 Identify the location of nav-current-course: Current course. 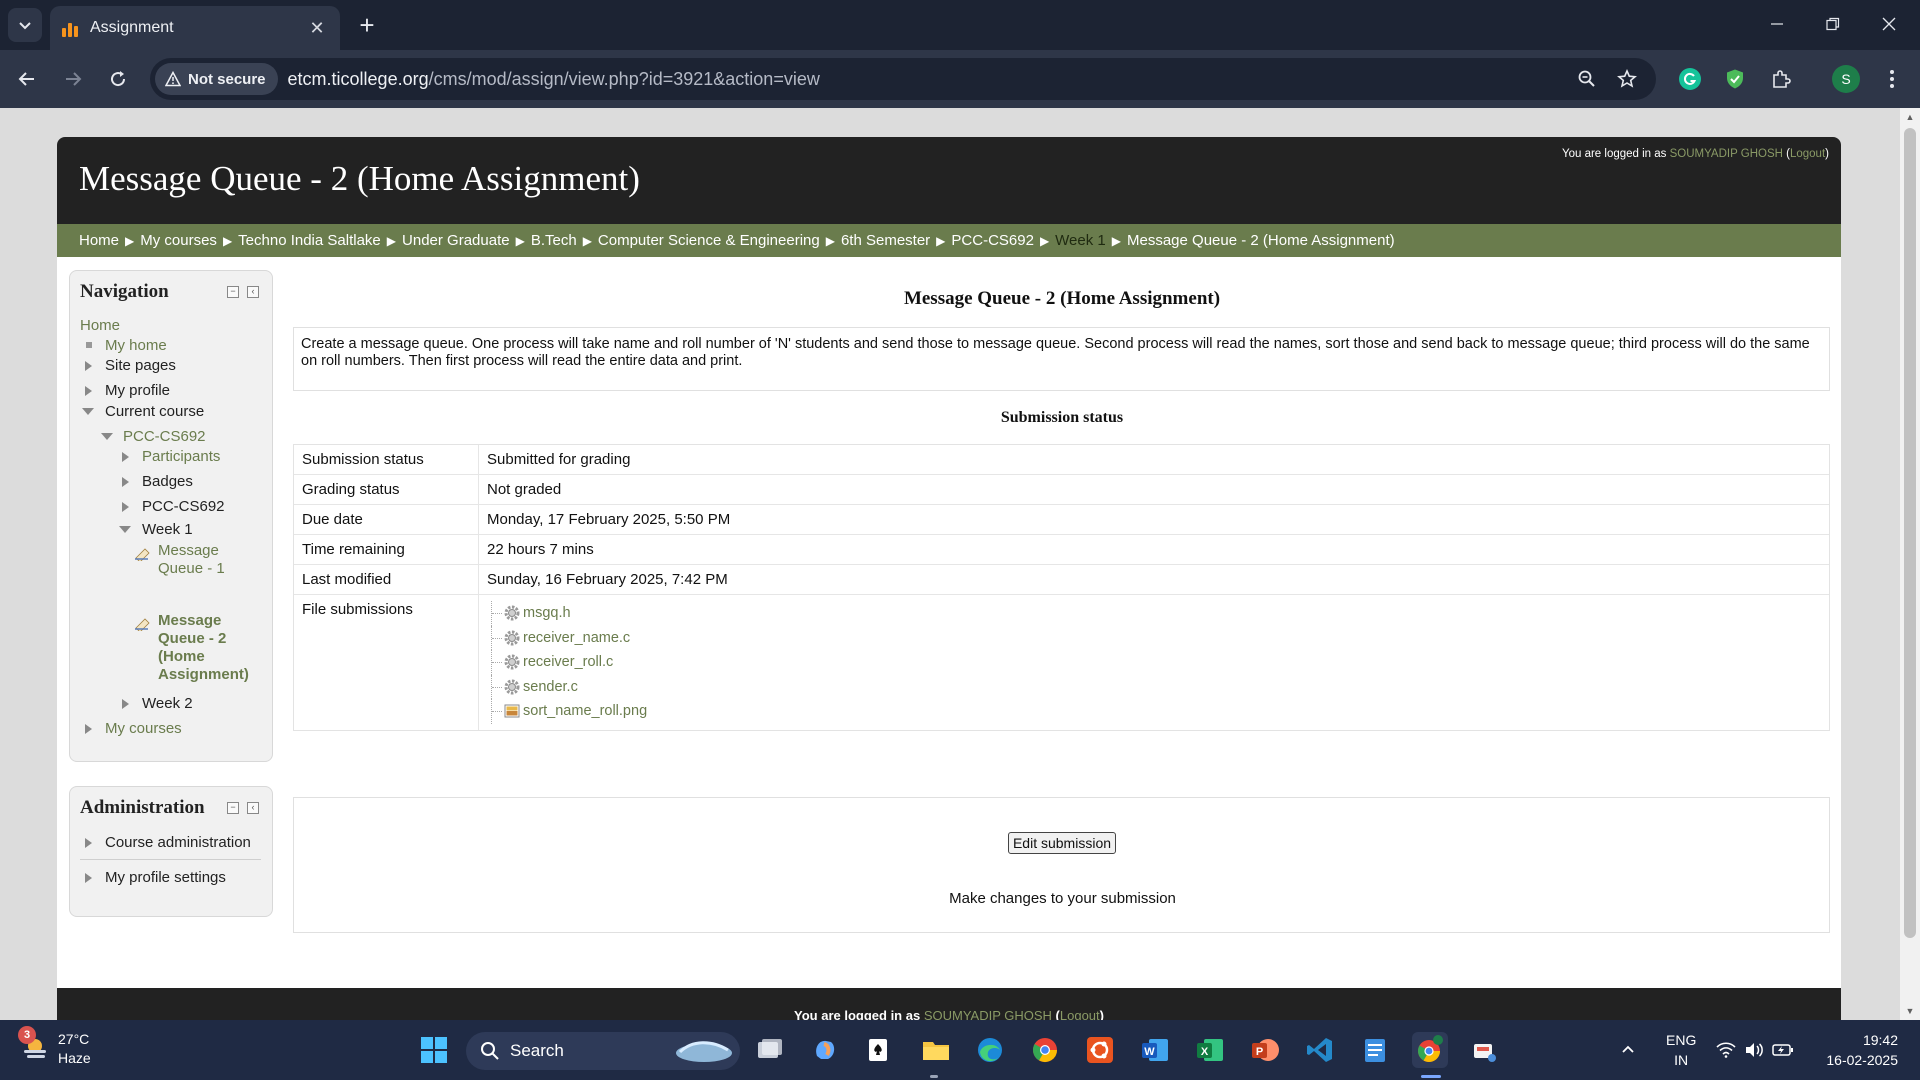
(154, 411).